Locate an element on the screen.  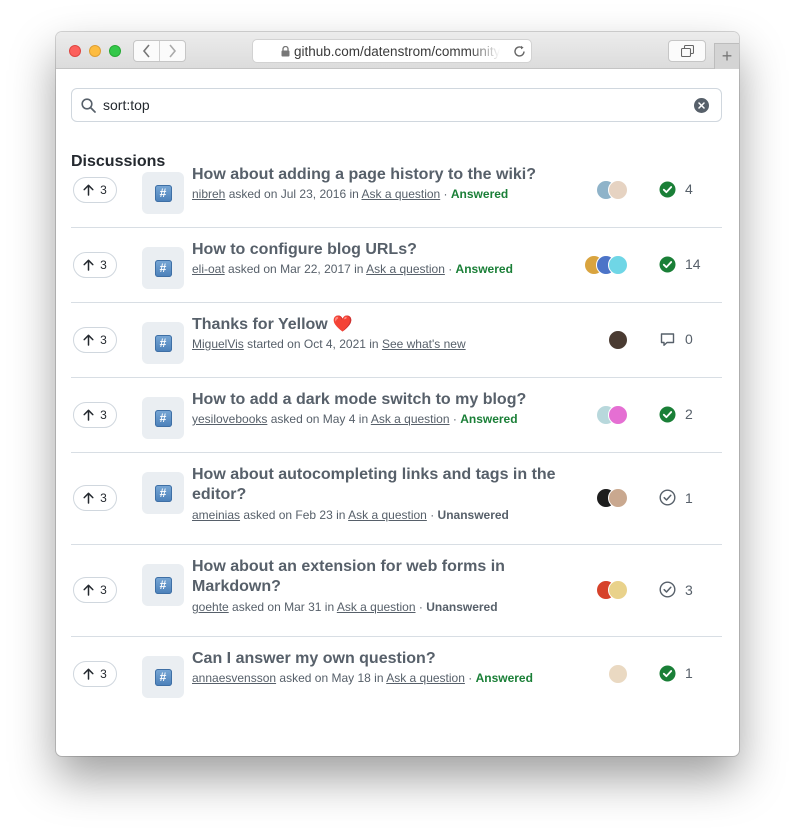
discussion-title-text: Thanks for Yellow is located at coordinates (260, 324).